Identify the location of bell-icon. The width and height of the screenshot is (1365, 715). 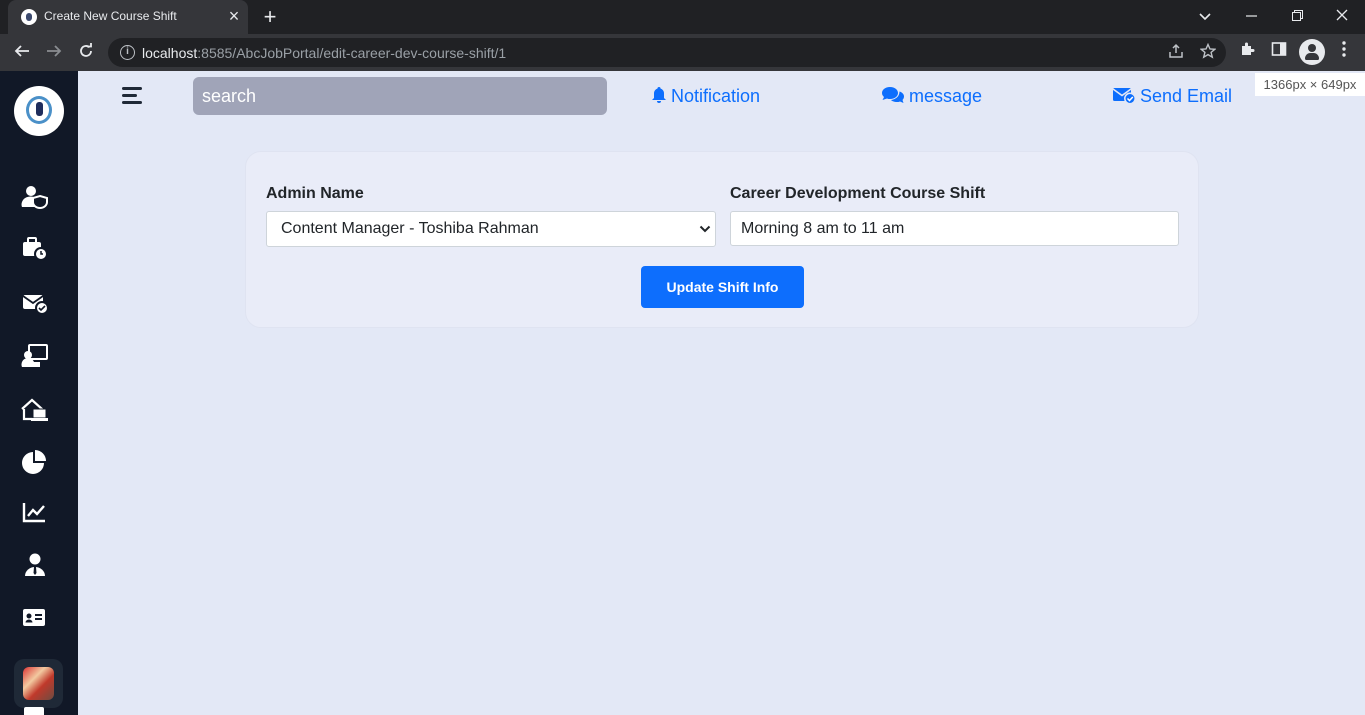
(659, 95).